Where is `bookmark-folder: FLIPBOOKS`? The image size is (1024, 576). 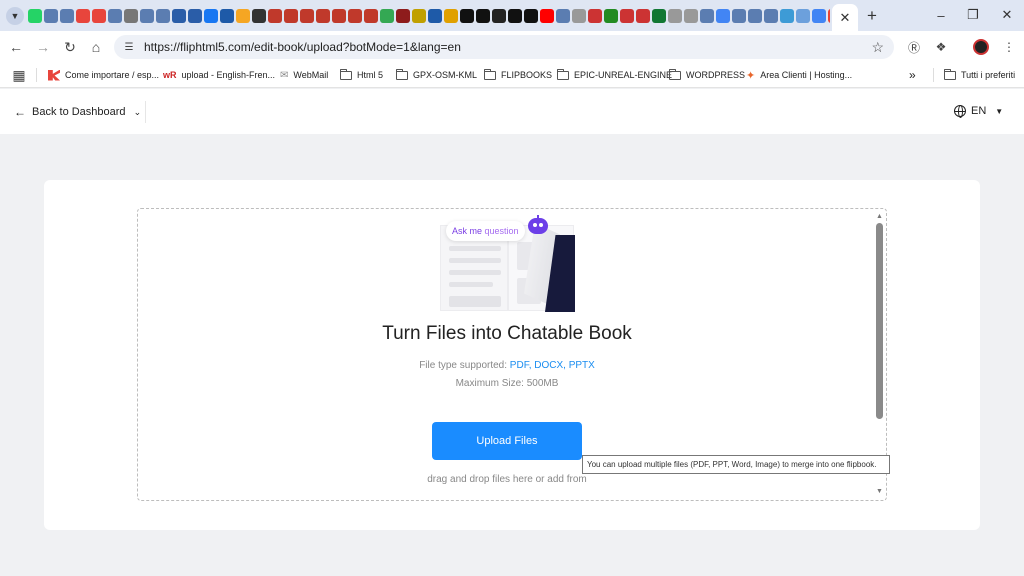
bookmark-folder: FLIPBOOKS is located at coordinates (517, 75).